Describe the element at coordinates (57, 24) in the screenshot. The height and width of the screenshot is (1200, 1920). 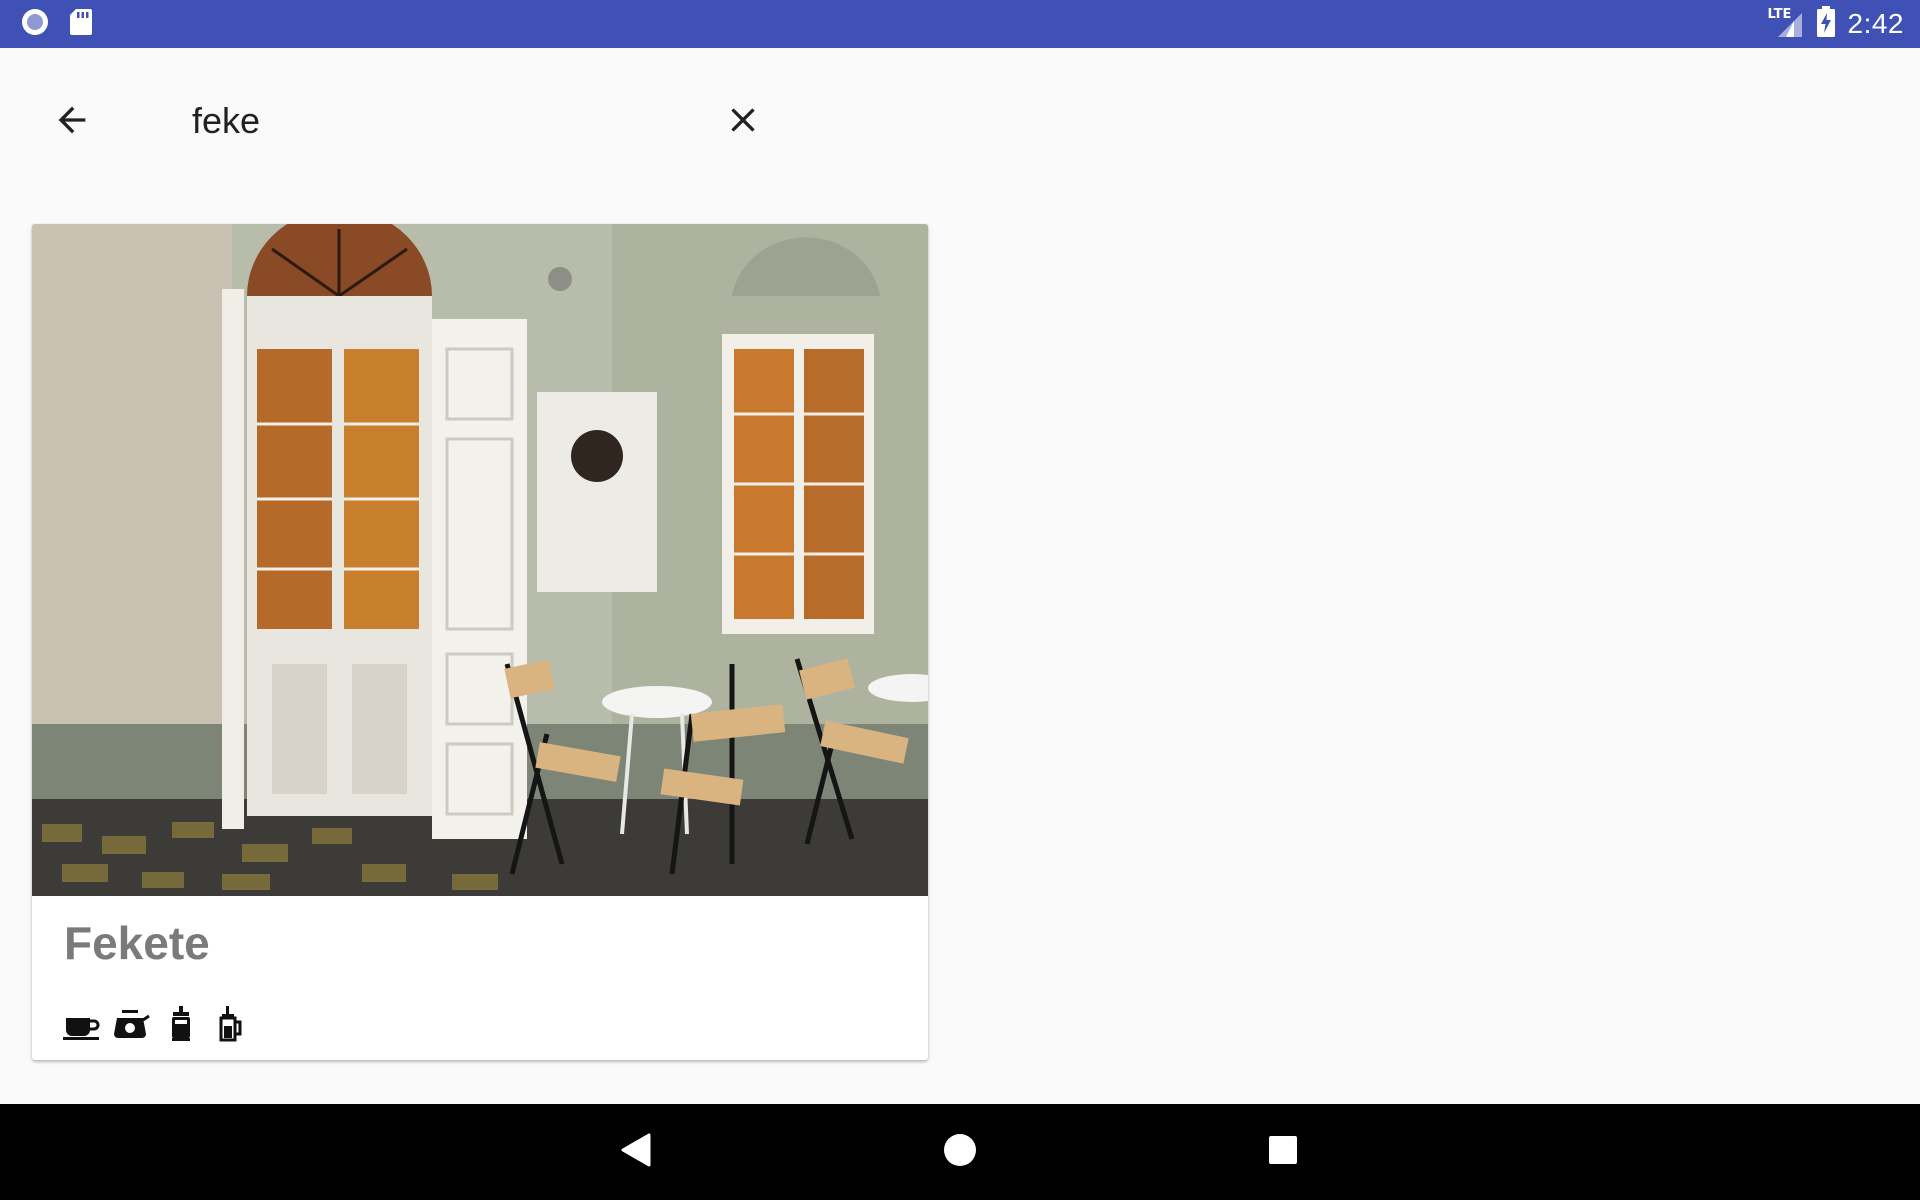
I see `status-left-icons` at that location.